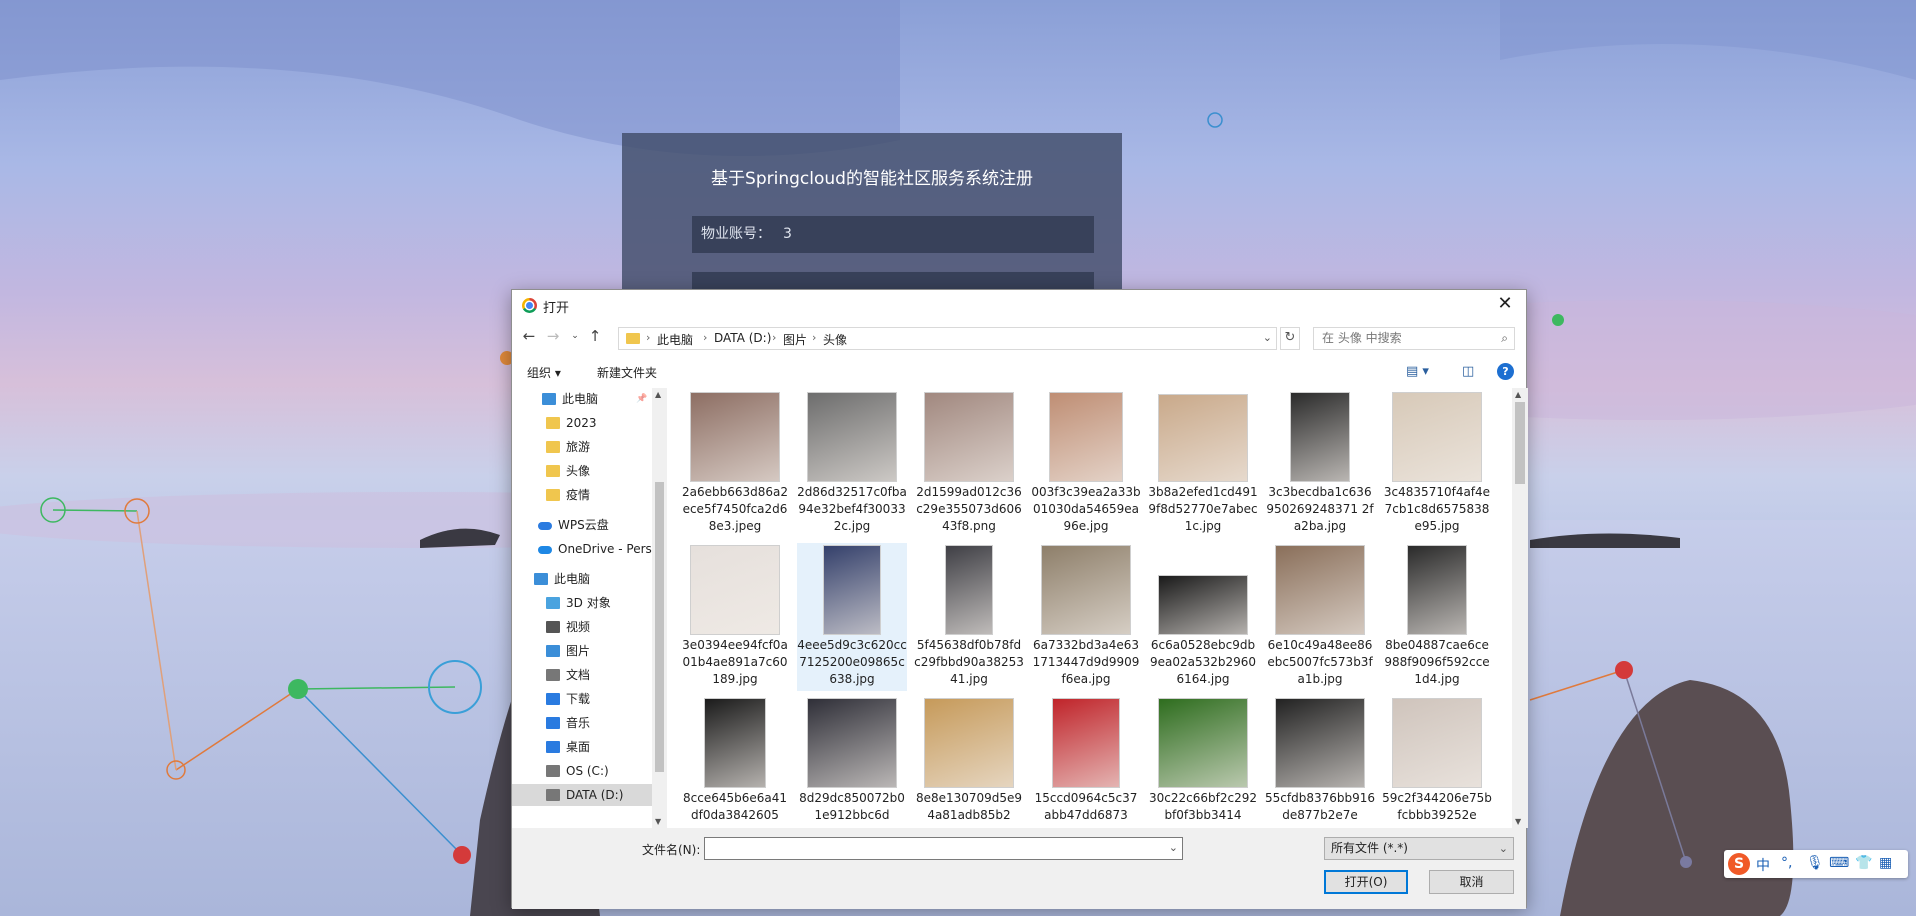  I want to click on preview-pane-icon: ◫, so click(1468, 371).